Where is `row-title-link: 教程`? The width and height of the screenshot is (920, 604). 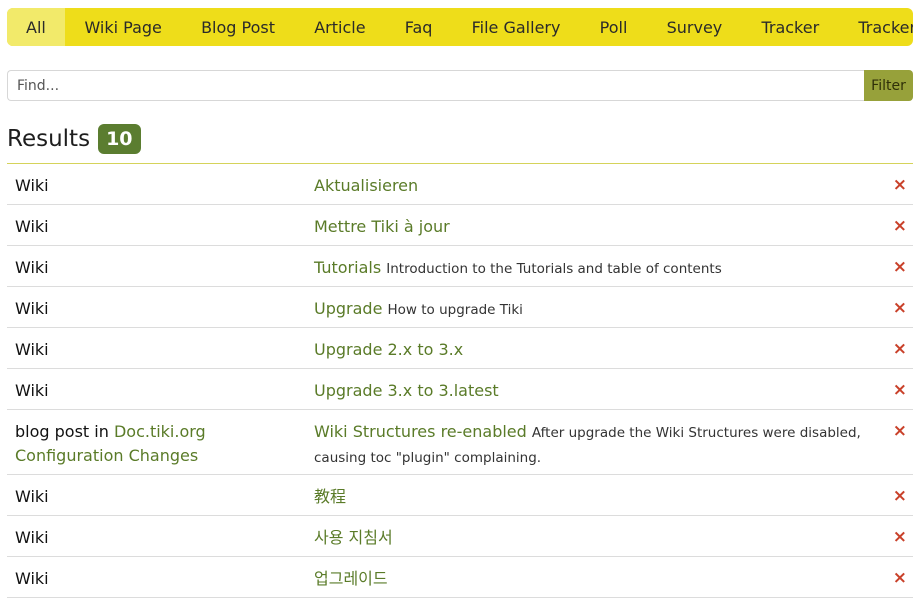 row-title-link: 教程 is located at coordinates (330, 496).